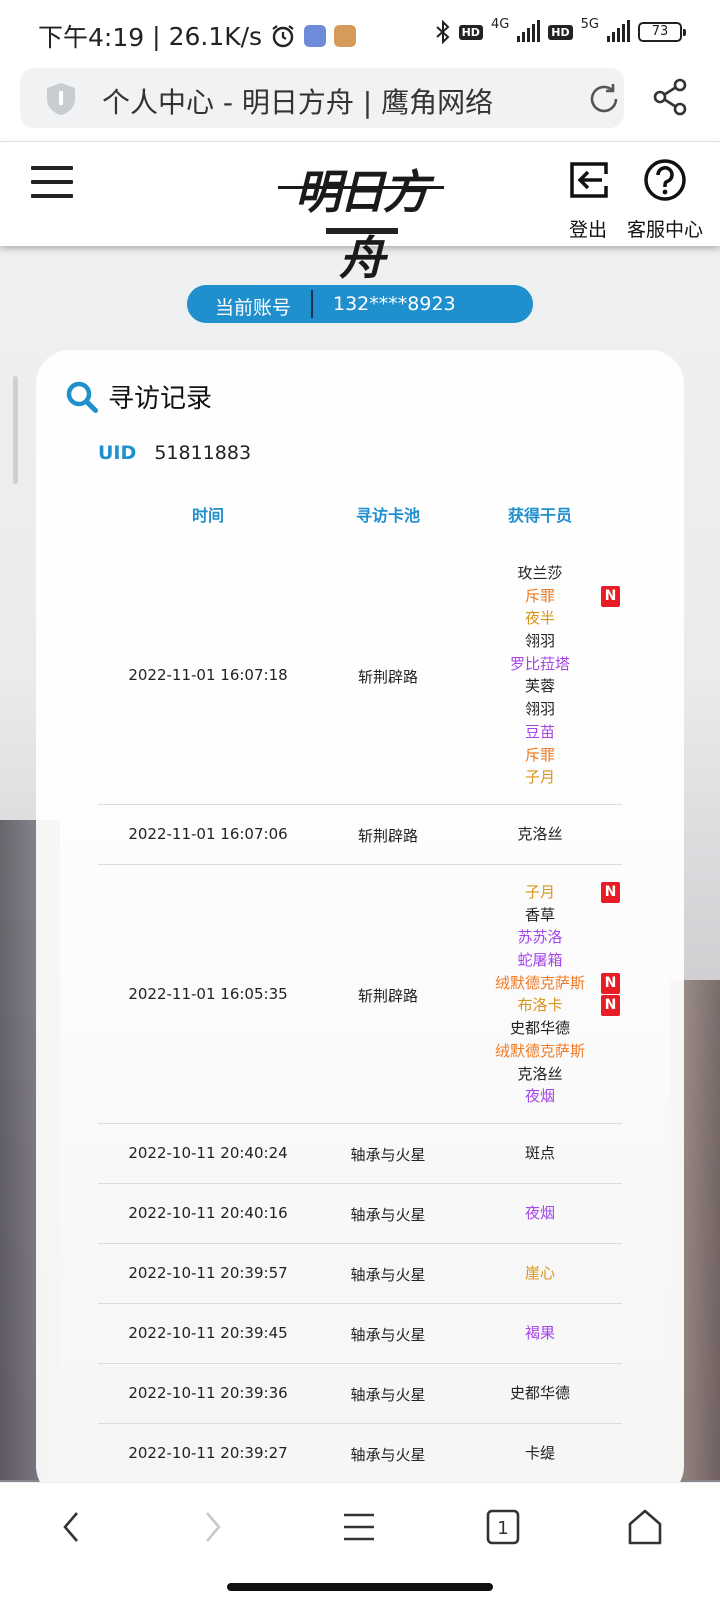  What do you see at coordinates (71, 1527) in the screenshot?
I see `back-button` at bounding box center [71, 1527].